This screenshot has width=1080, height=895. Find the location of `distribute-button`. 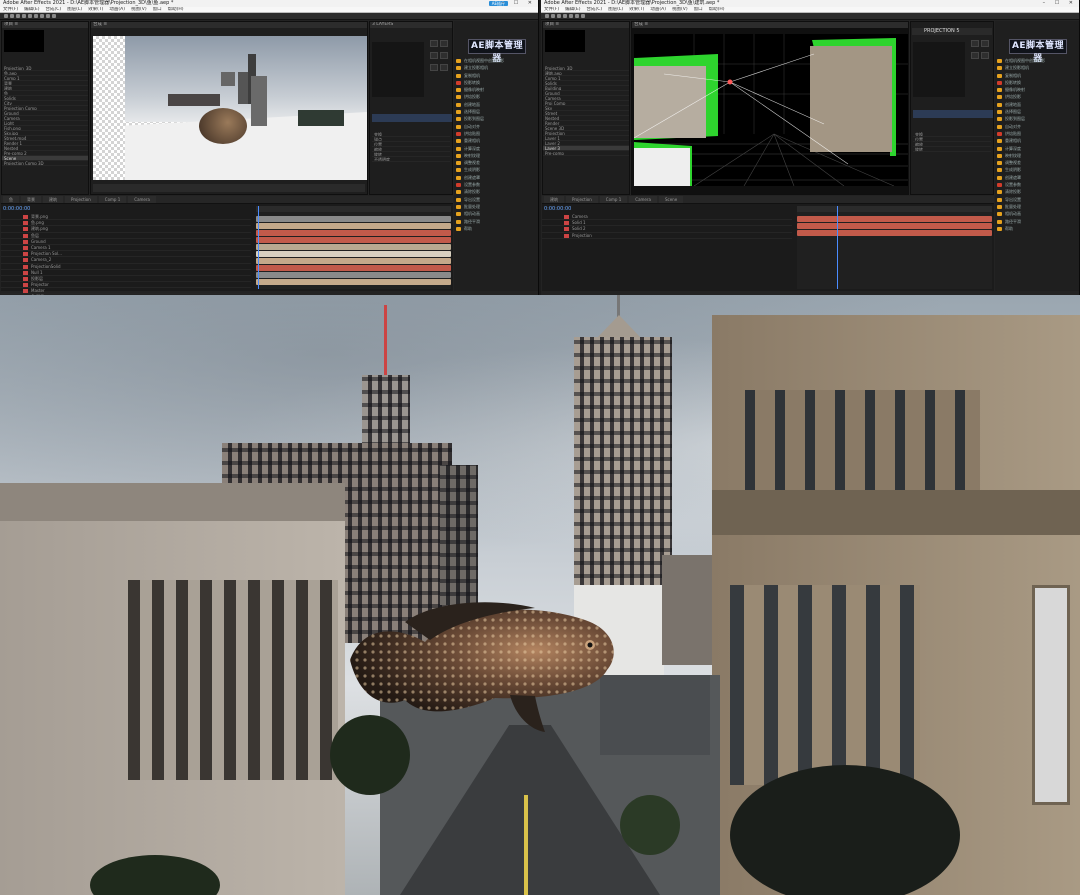

distribute-button is located at coordinates (434, 67).